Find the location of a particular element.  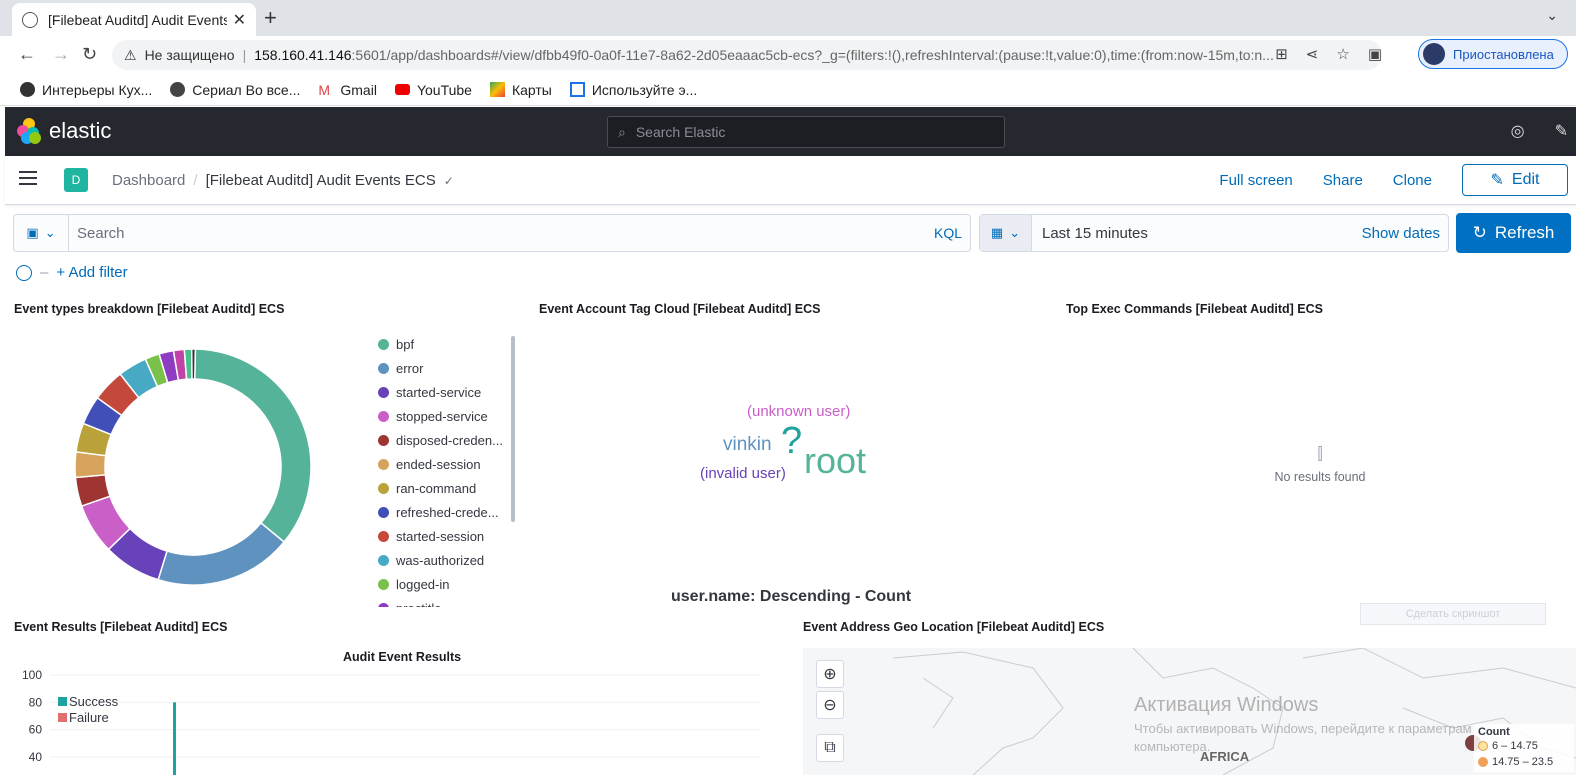

fullscreen-link: Full screen is located at coordinates (1255, 180).